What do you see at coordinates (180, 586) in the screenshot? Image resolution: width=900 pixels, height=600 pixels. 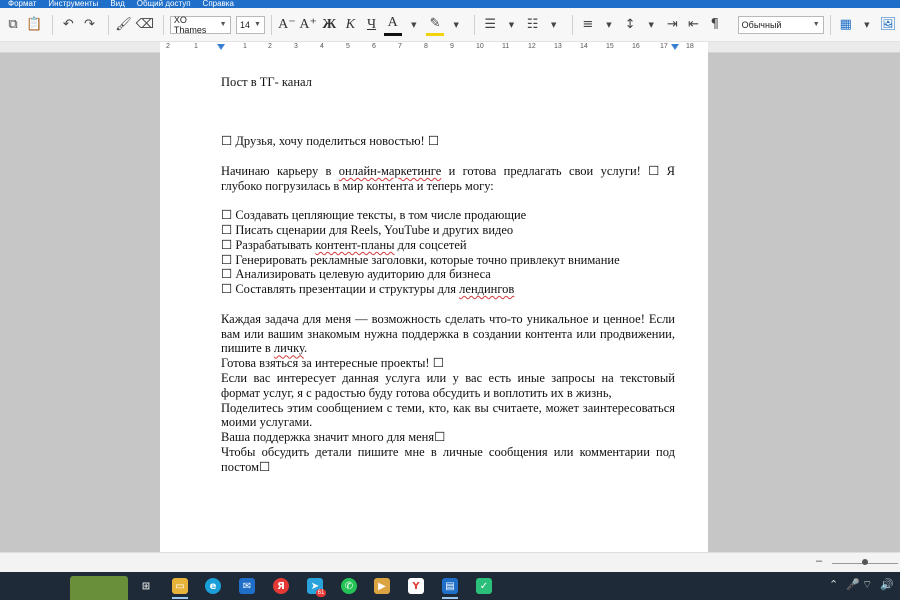 I see `file-explorer-icon: ▭` at bounding box center [180, 586].